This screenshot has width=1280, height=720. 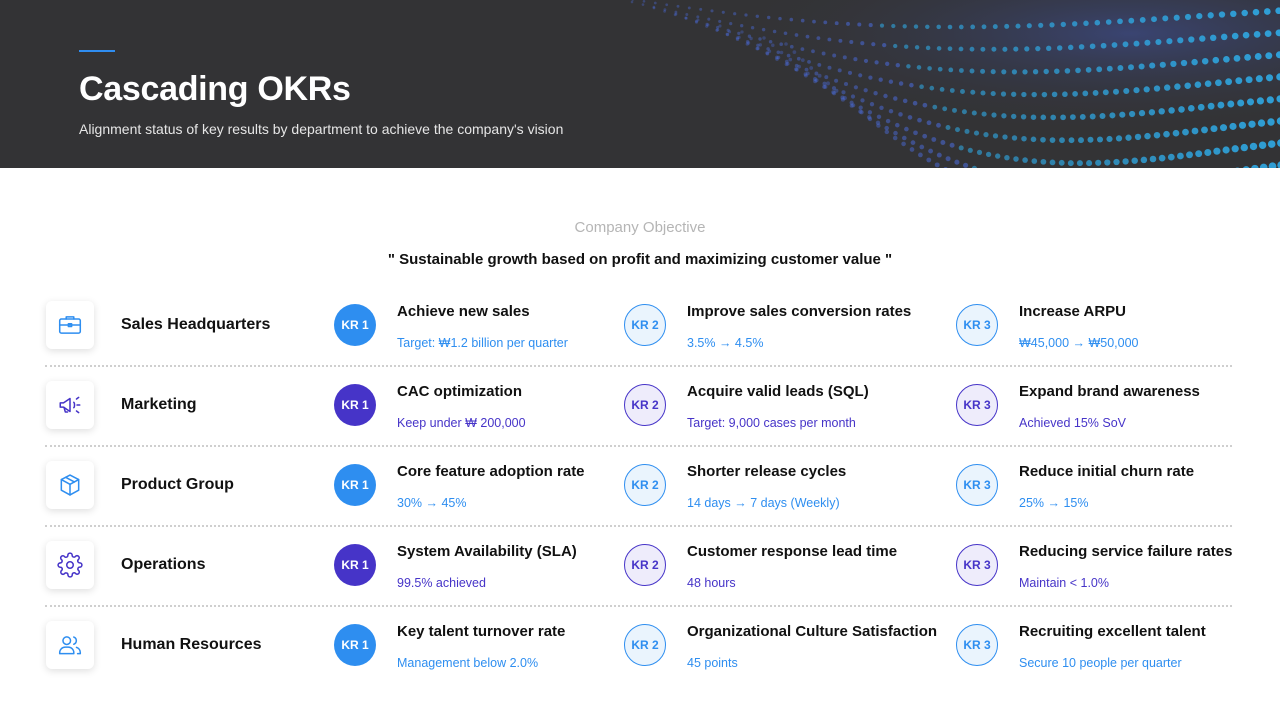 I want to click on kr-badge: KR 2, so click(x=645, y=565).